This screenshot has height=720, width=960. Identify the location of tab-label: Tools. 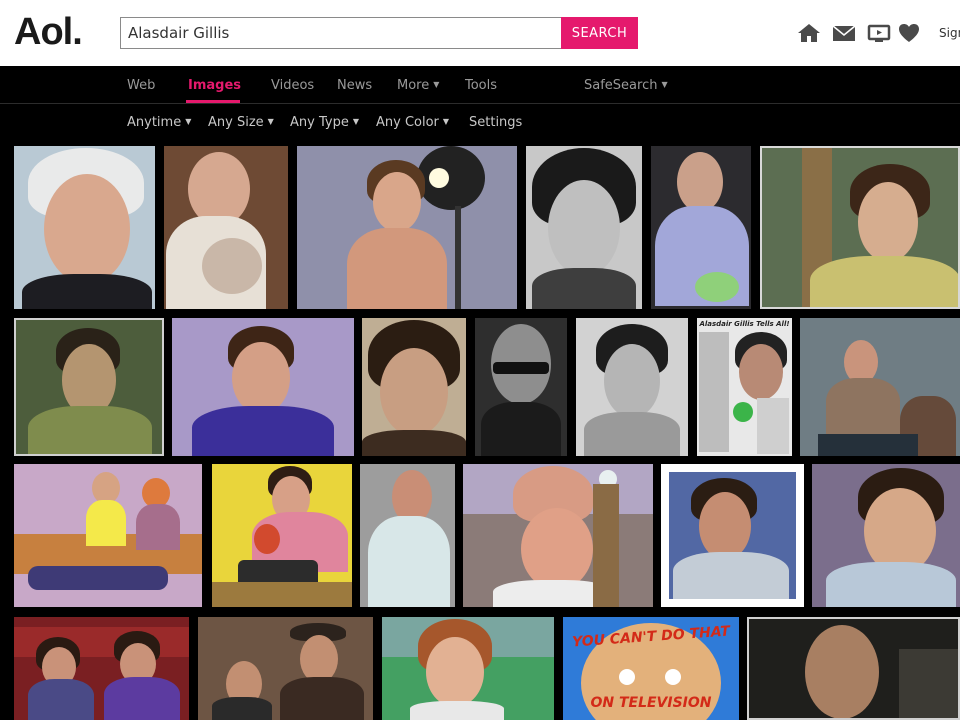
(481, 85).